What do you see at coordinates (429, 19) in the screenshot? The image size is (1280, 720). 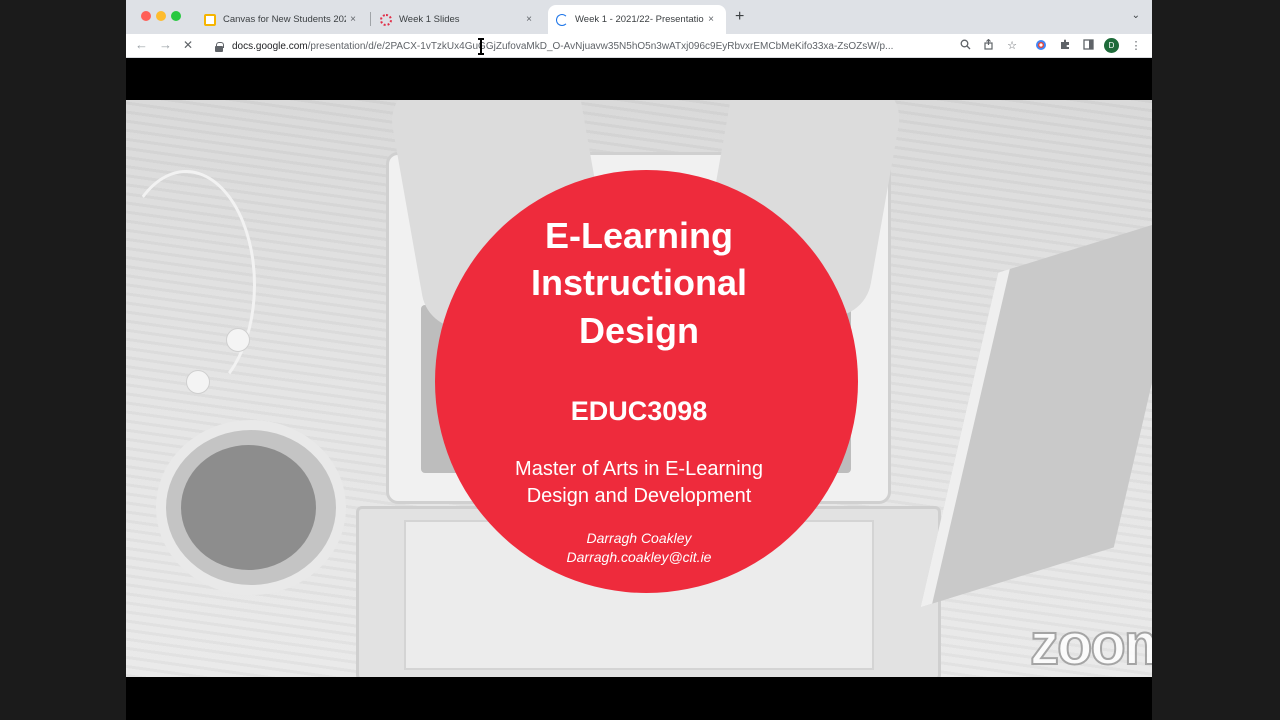 I see `tab-title: Week 1 Slides` at bounding box center [429, 19].